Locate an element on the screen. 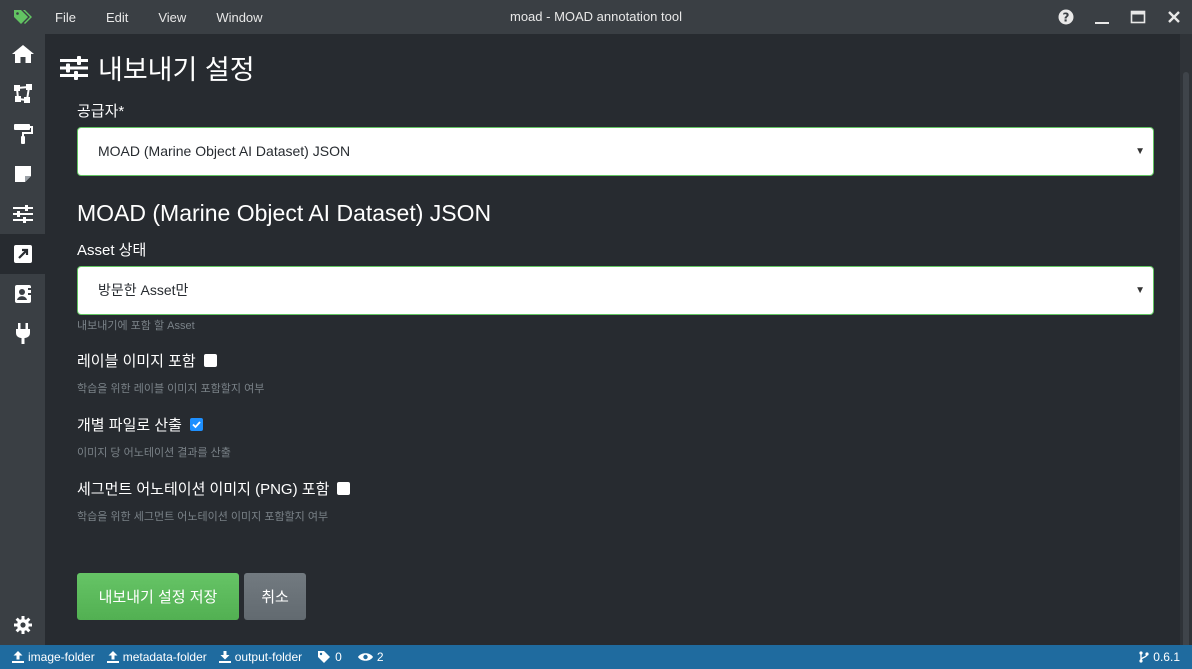 This screenshot has width=1192, height=669. gear-icon is located at coordinates (22, 625).